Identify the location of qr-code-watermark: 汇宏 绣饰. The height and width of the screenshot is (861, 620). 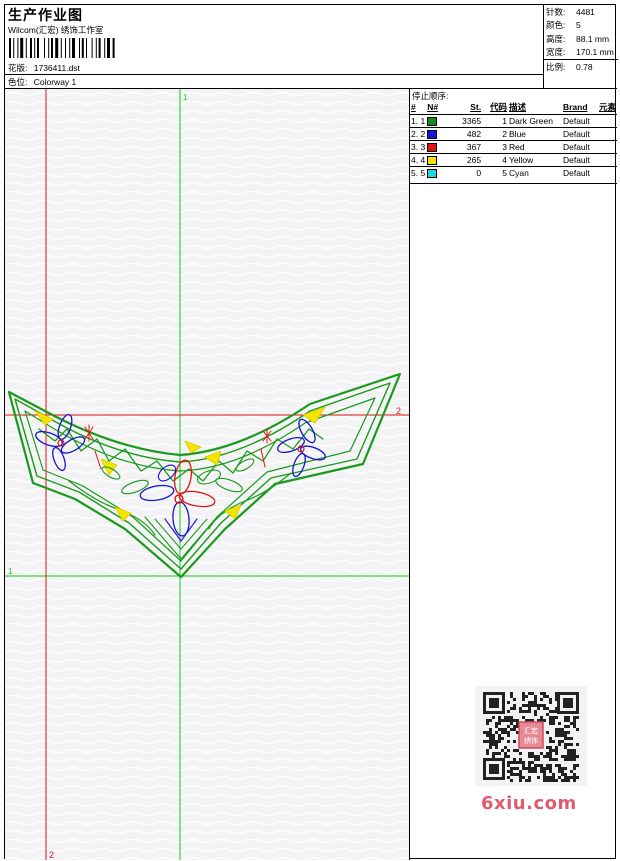
(531, 736).